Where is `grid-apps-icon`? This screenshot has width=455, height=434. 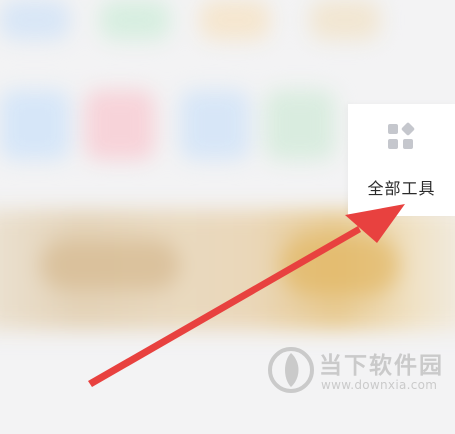 grid-apps-icon is located at coordinates (401, 137).